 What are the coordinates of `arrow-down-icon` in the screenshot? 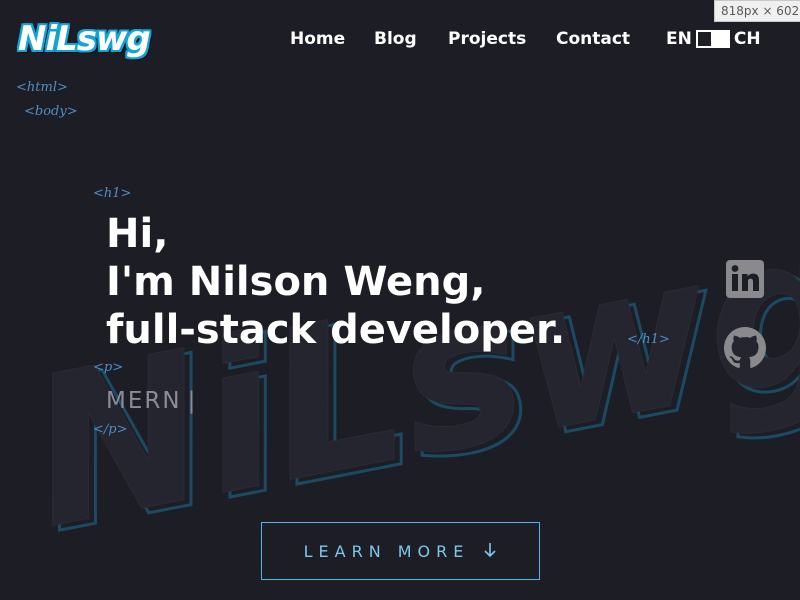 It's located at (490, 551).